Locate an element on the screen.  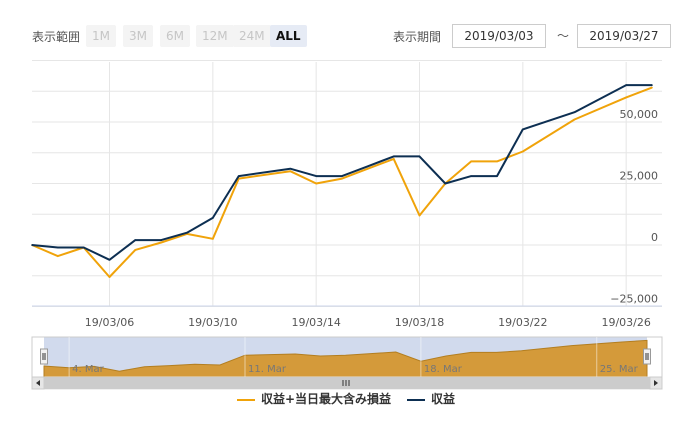
y-tick-label: −25,000 is located at coordinates (634, 299).